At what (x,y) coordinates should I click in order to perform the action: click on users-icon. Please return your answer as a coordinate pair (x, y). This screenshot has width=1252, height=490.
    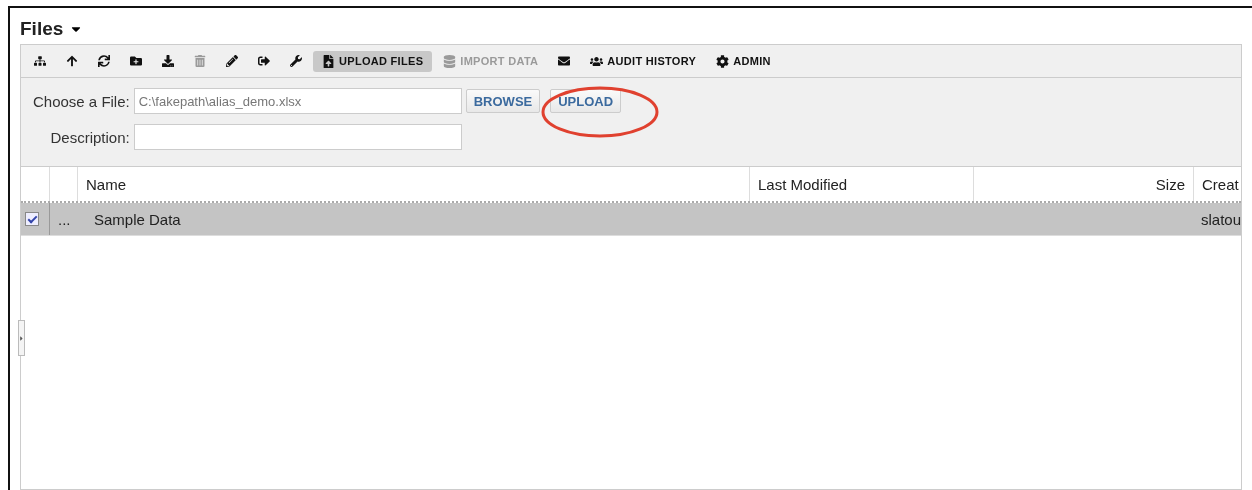
    Looking at the image, I should click on (597, 61).